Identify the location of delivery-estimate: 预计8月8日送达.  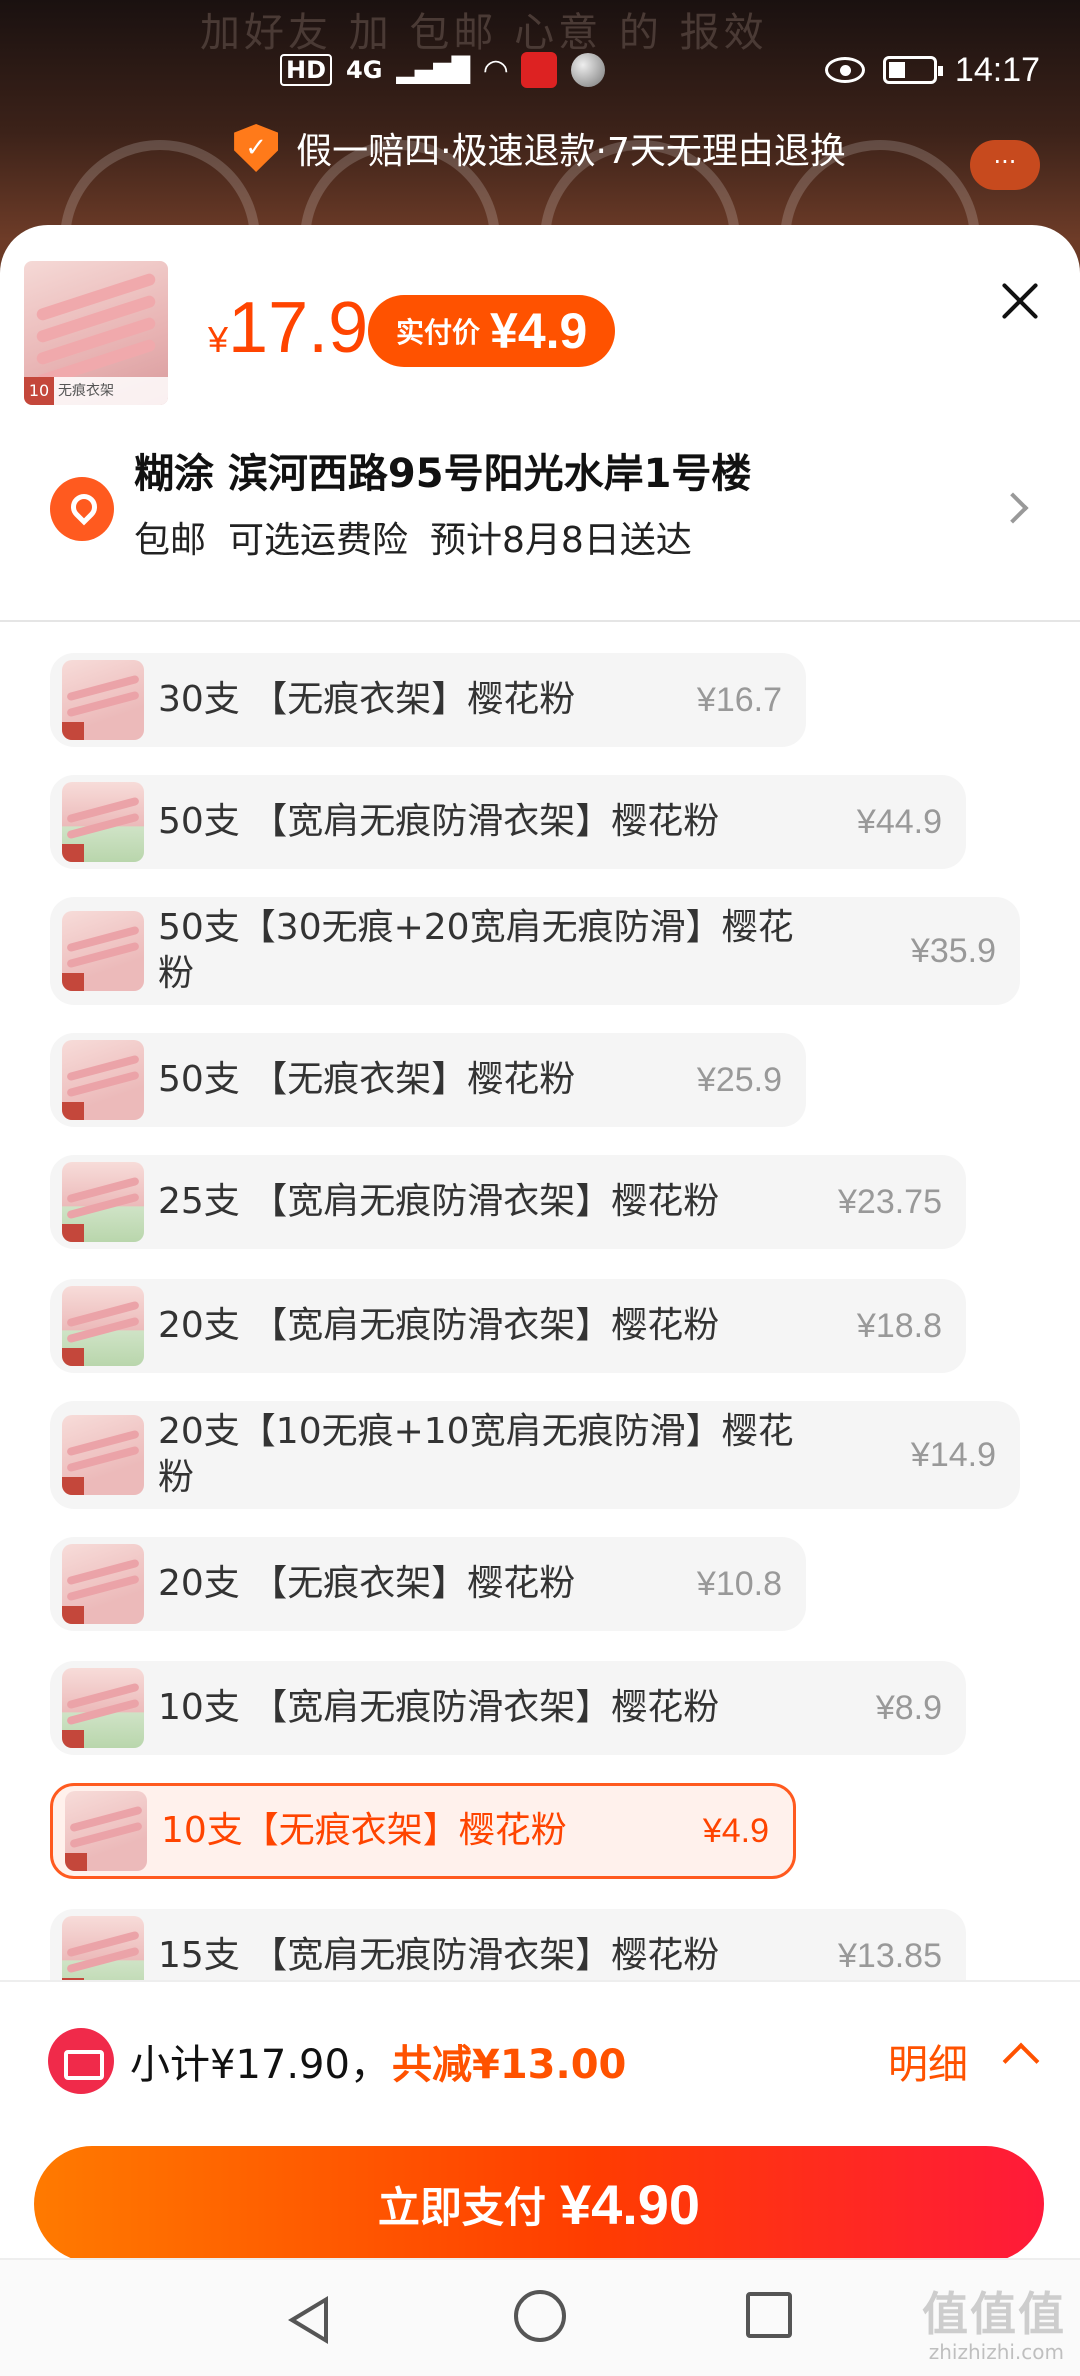
(561, 540).